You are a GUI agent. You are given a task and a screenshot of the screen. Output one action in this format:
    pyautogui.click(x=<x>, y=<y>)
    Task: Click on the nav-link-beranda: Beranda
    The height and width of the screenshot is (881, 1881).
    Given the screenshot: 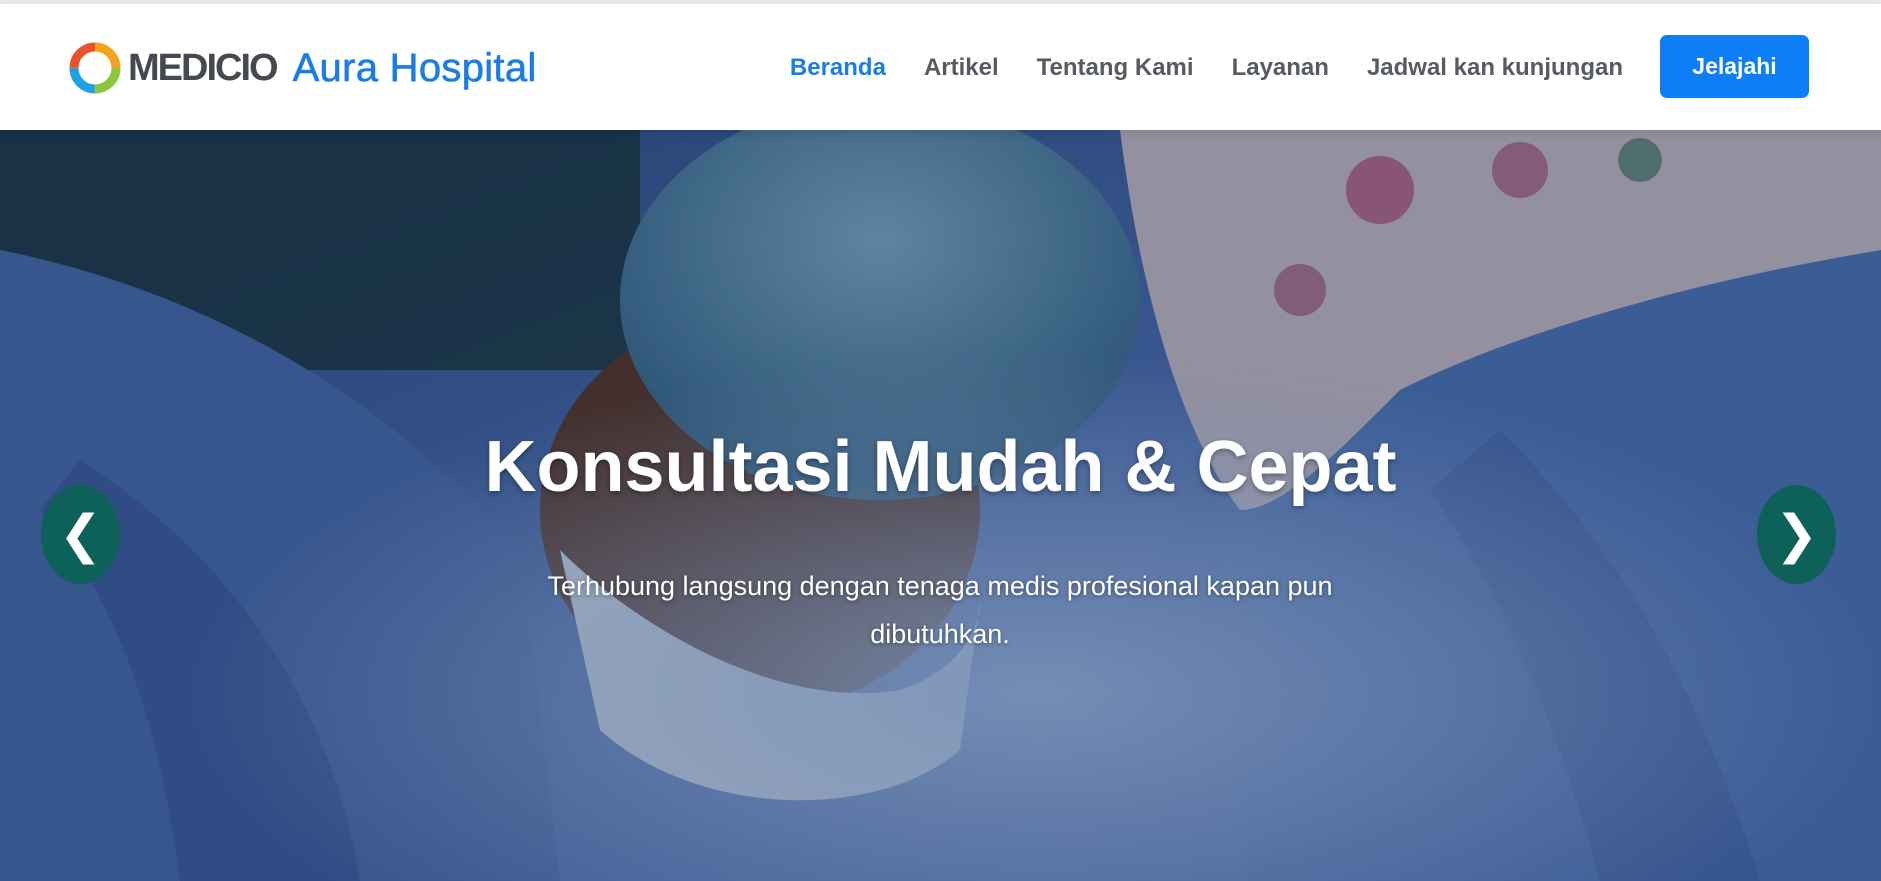 What is the action you would take?
    pyautogui.click(x=838, y=68)
    